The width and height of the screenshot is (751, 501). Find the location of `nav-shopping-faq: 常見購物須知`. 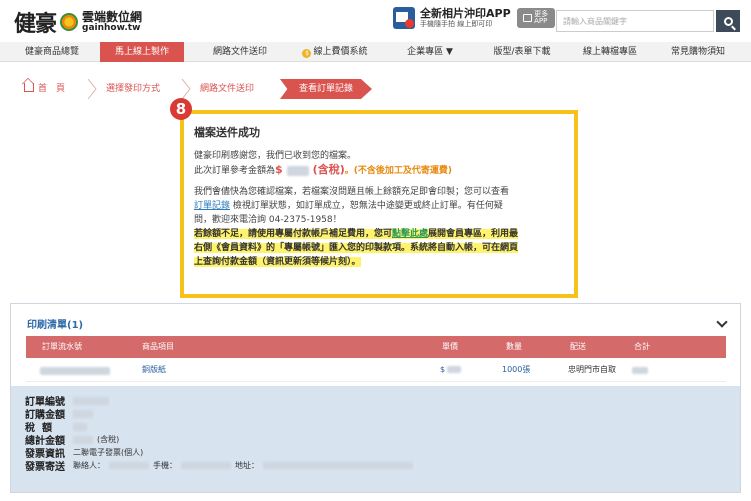

nav-shopping-faq: 常見購物須知 is located at coordinates (698, 52).